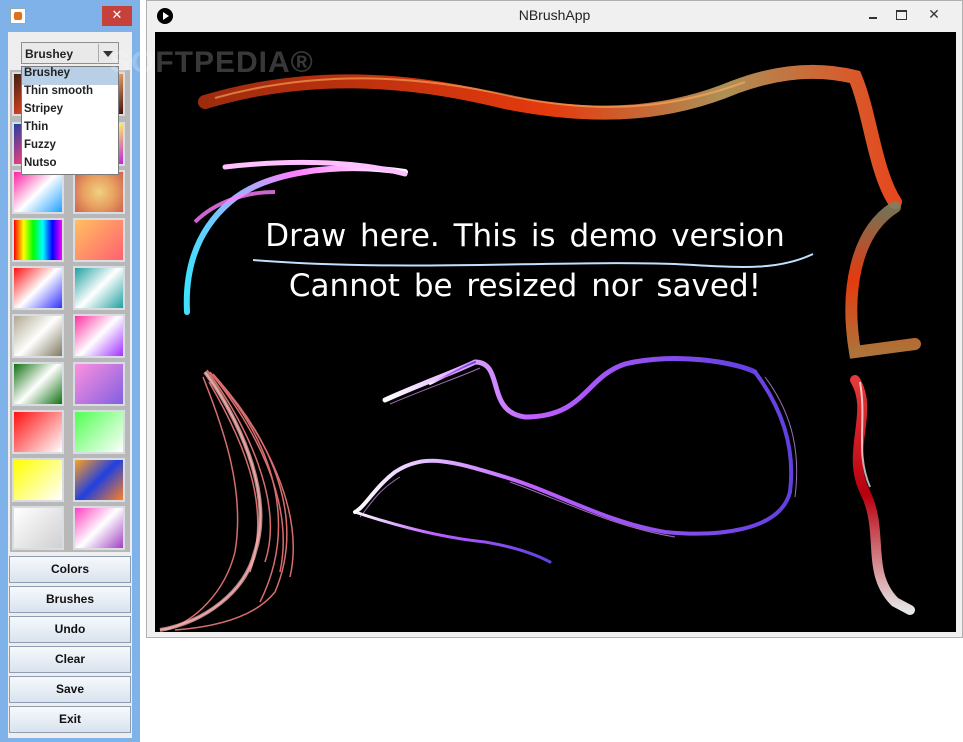 This screenshot has height=742, width=963. Describe the element at coordinates (70, 166) in the screenshot. I see `brush-option-nutso: Nutso` at that location.